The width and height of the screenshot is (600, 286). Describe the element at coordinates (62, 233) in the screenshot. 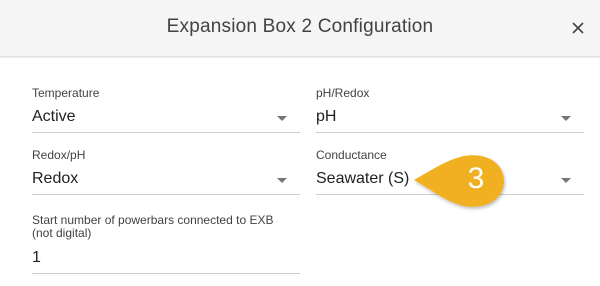

I see `powerbars-label-line2: (not digital)` at that location.